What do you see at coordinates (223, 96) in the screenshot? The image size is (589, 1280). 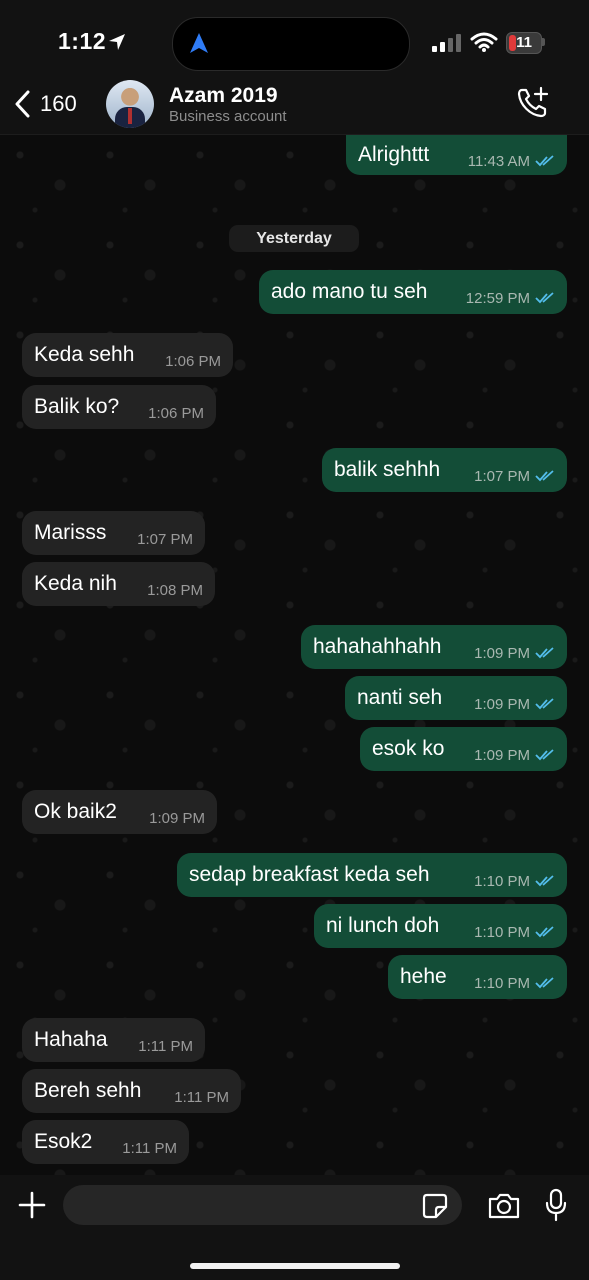 I see `contact-name: Azam 2019` at bounding box center [223, 96].